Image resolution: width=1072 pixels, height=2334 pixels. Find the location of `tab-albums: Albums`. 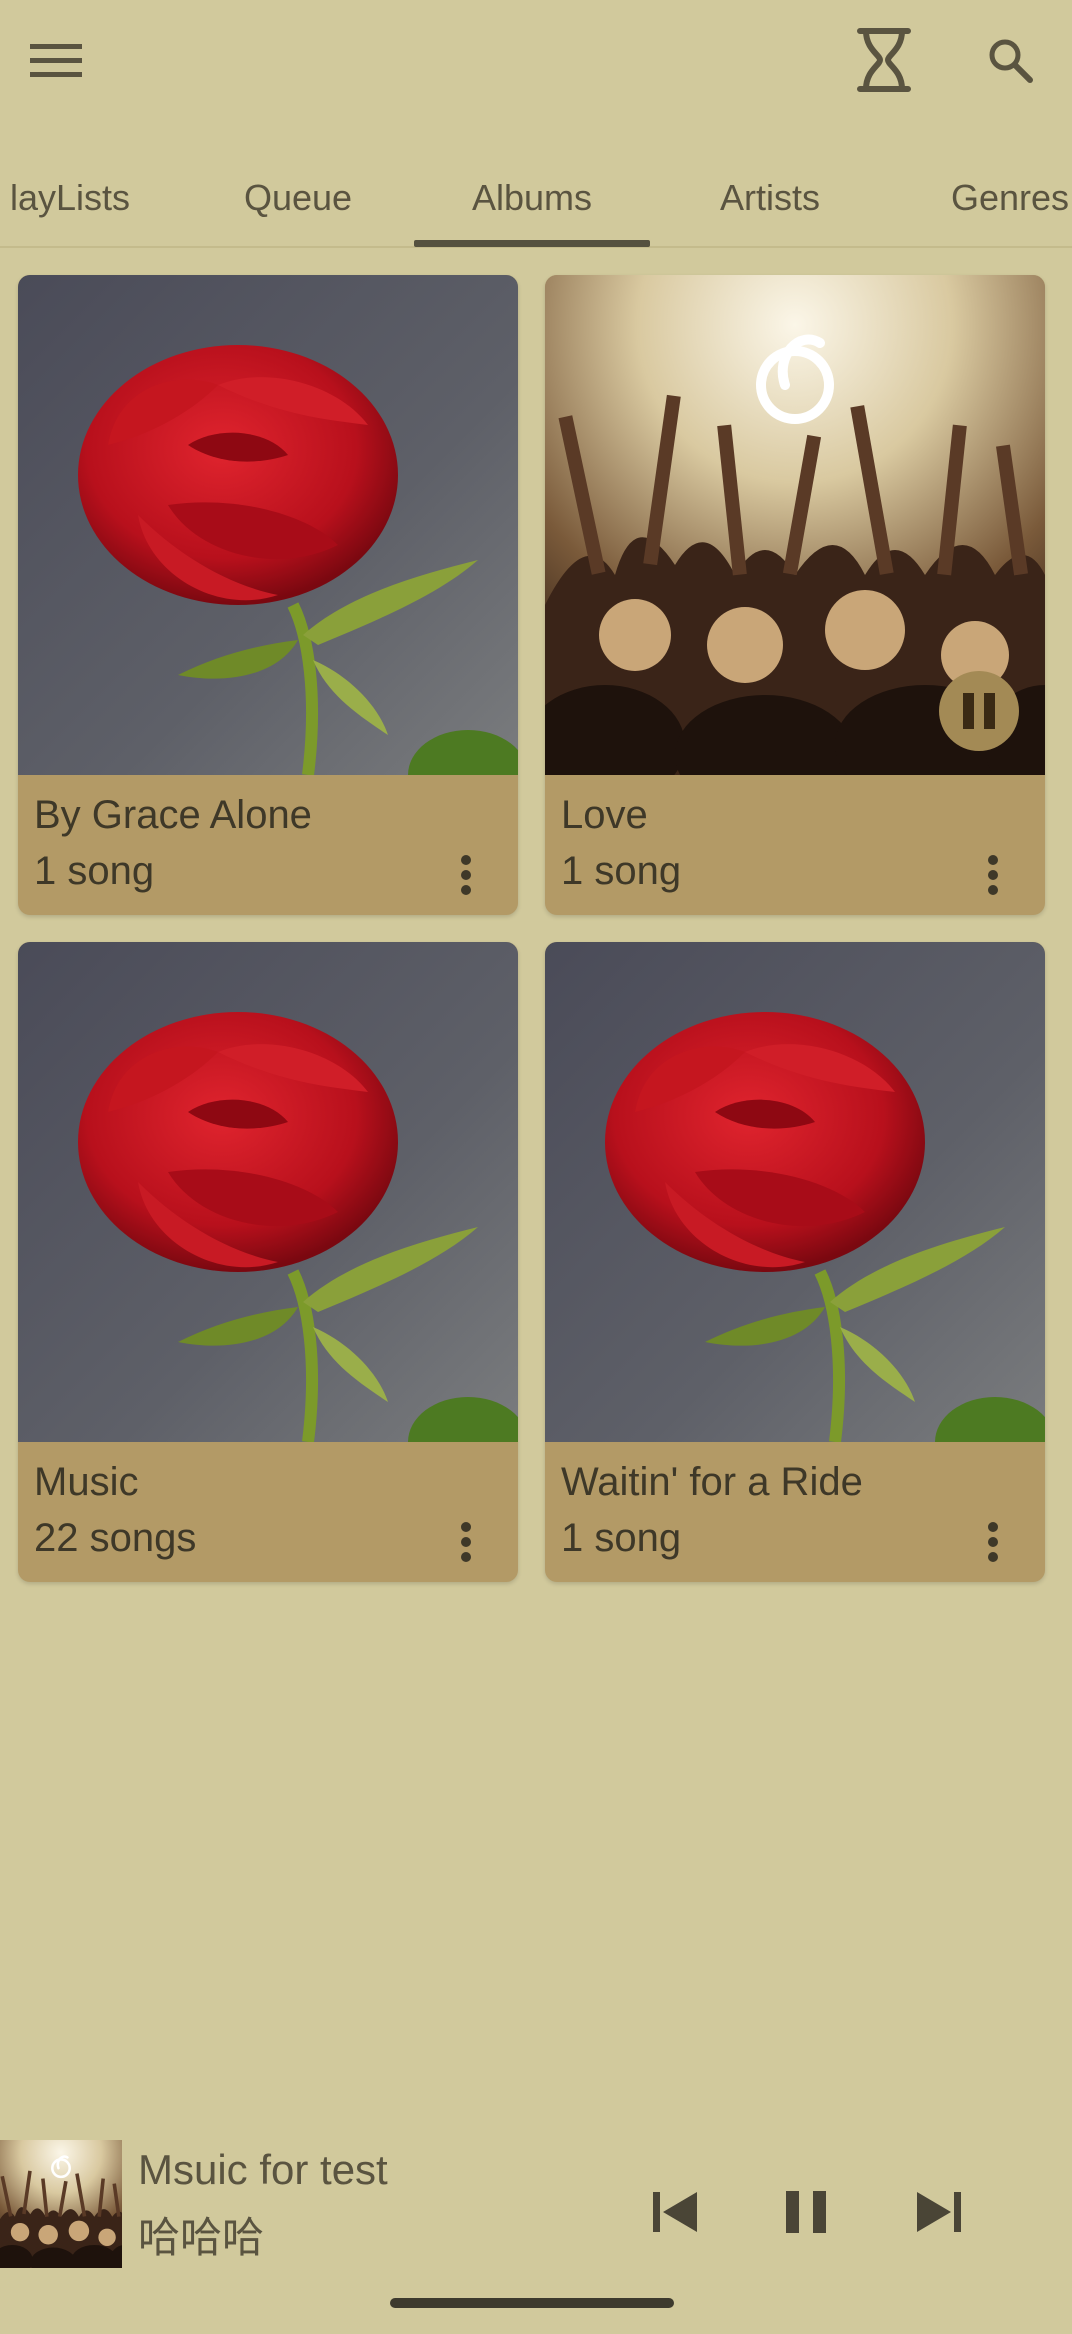

tab-albums: Albums is located at coordinates (532, 198).